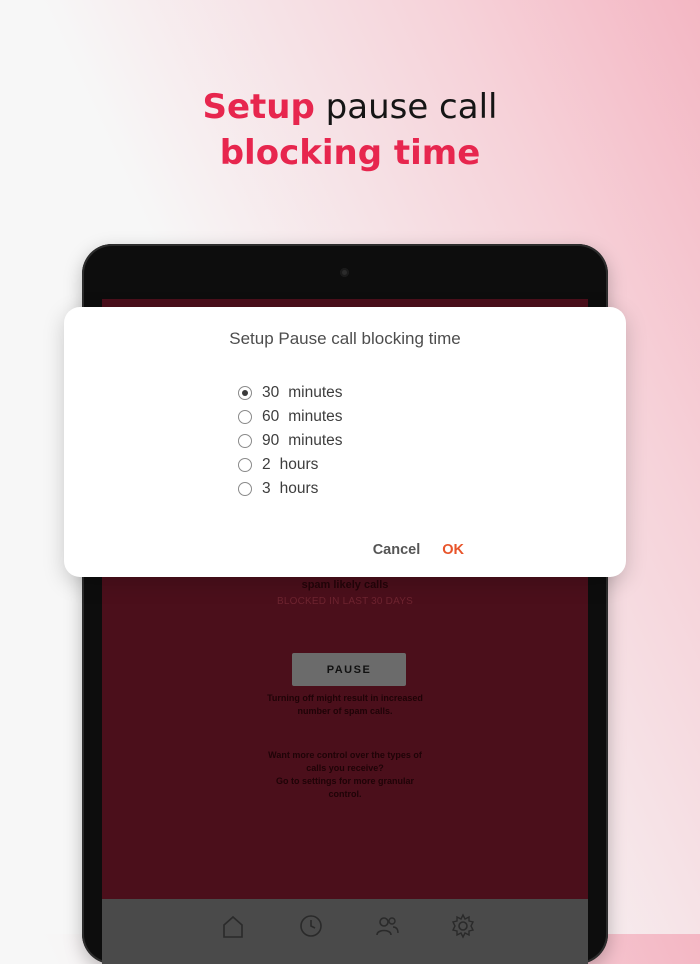 The height and width of the screenshot is (964, 700). Describe the element at coordinates (233, 926) in the screenshot. I see `home-icon` at that location.